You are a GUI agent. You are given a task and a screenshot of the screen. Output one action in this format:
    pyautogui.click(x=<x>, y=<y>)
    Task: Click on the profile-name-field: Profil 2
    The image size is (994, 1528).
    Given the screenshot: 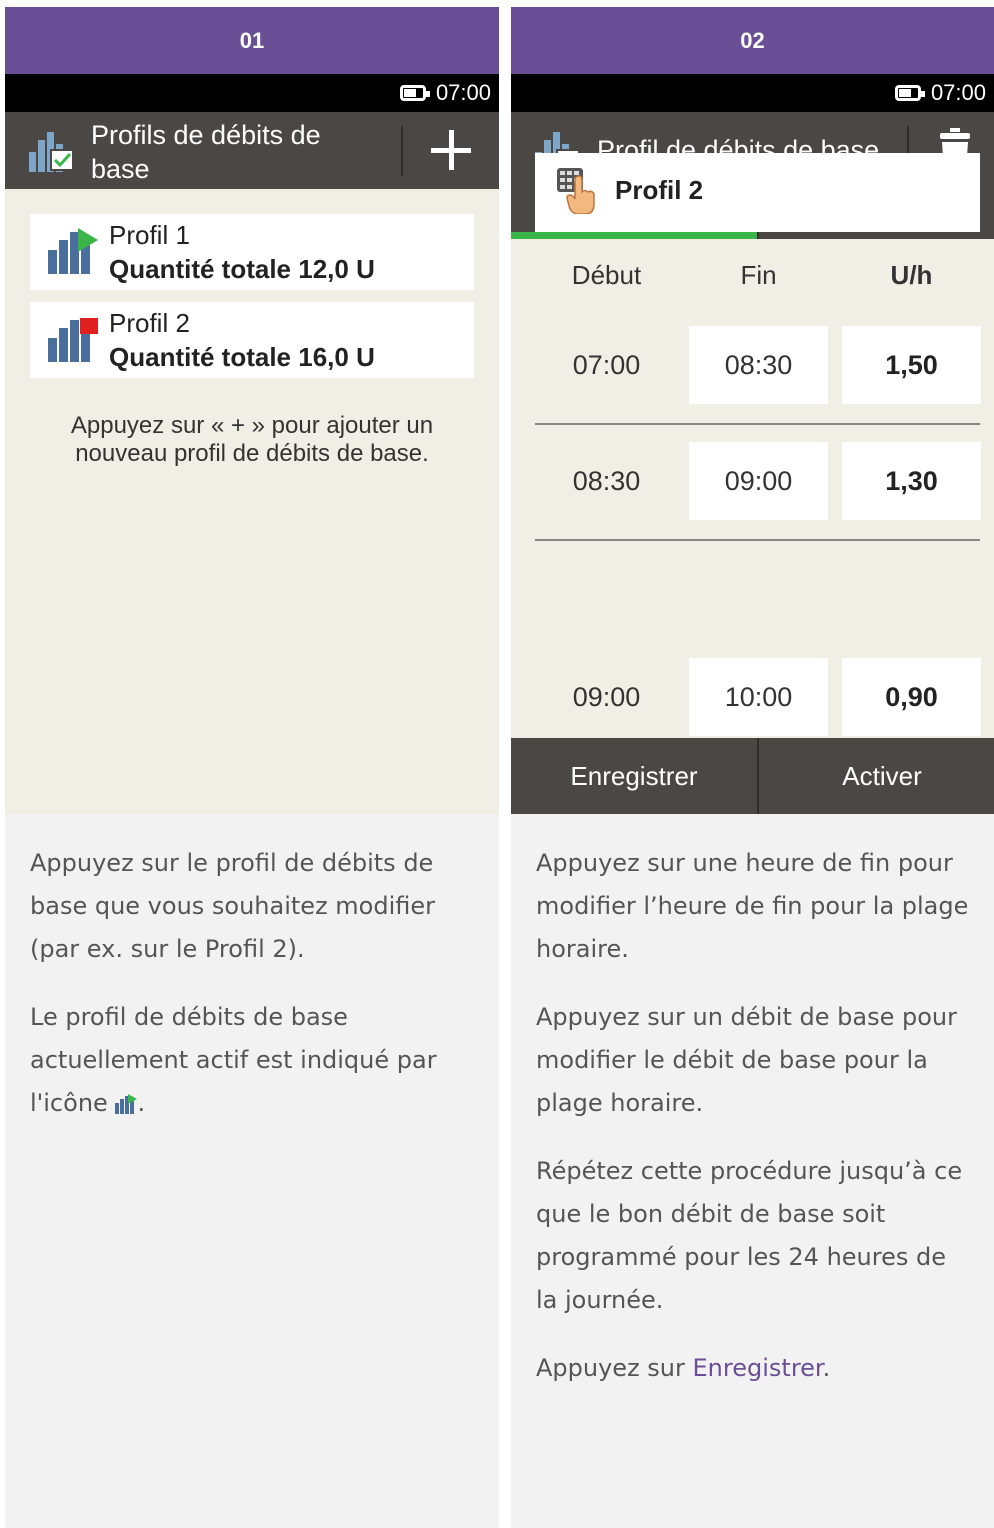 What is the action you would take?
    pyautogui.click(x=757, y=192)
    